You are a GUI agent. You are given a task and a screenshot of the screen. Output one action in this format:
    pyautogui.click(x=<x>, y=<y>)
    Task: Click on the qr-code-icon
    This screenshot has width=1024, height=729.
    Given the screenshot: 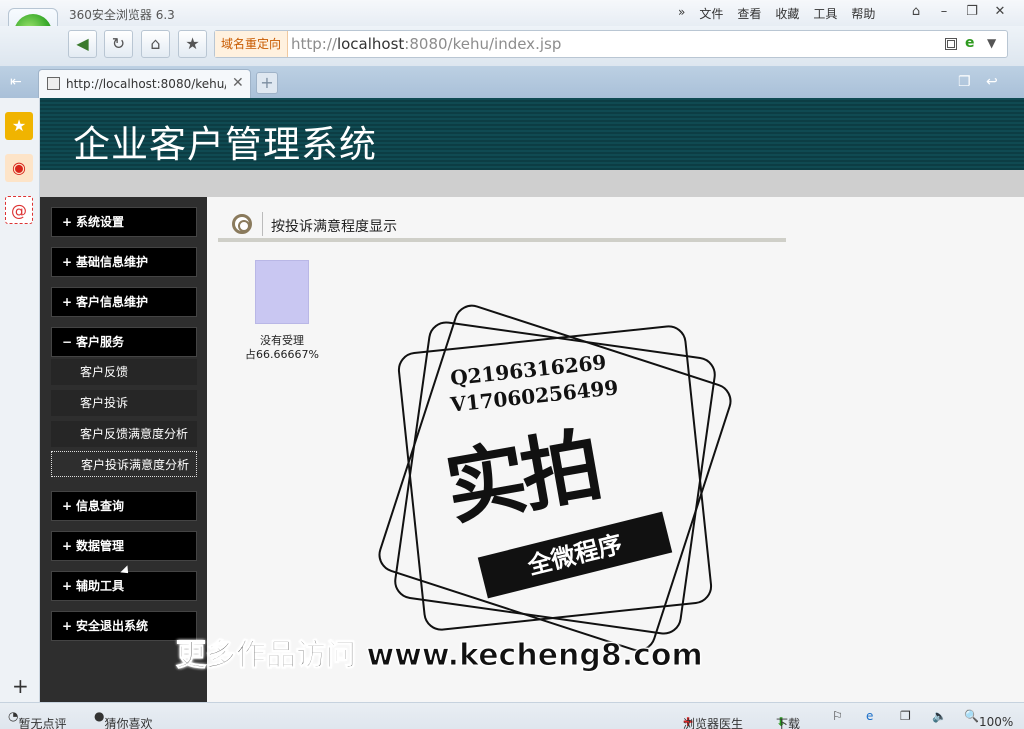 What is the action you would take?
    pyautogui.click(x=951, y=44)
    